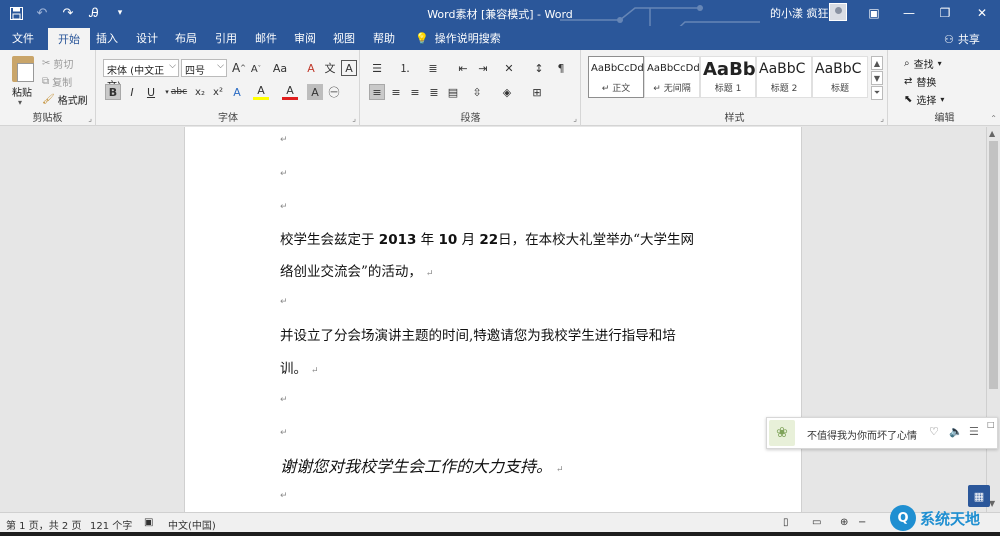  What do you see at coordinates (349, 68) in the screenshot?
I see `character-border-button: A` at bounding box center [349, 68].